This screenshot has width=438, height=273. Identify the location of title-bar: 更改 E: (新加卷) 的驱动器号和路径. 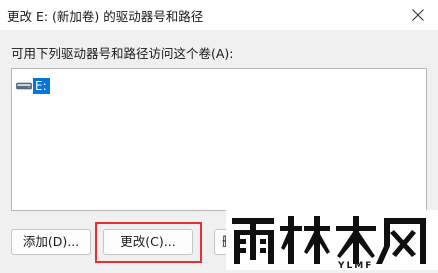
(219, 15).